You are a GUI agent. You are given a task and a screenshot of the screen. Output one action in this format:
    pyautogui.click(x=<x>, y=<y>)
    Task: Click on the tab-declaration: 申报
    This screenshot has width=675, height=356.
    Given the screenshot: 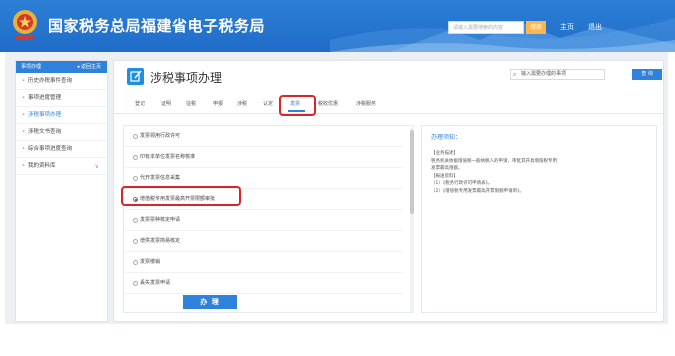 What is the action you would take?
    pyautogui.click(x=218, y=103)
    